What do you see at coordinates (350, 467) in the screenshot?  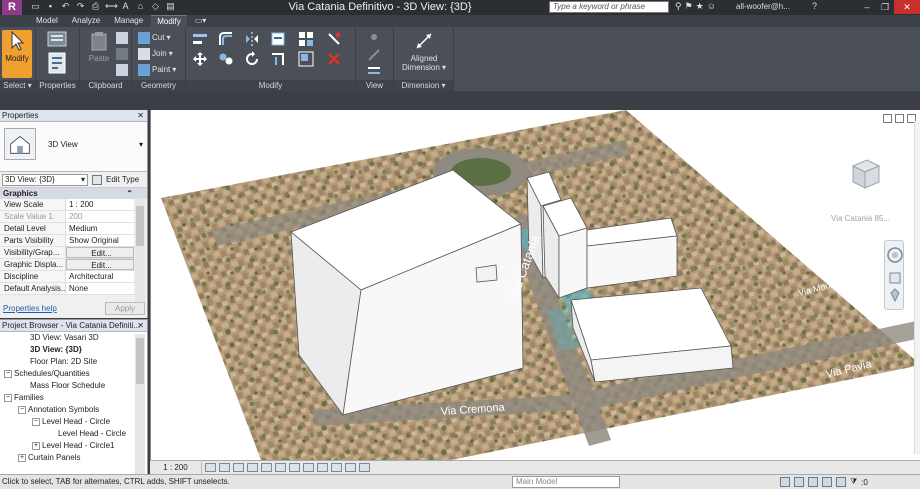 I see `analytical-model-icon` at bounding box center [350, 467].